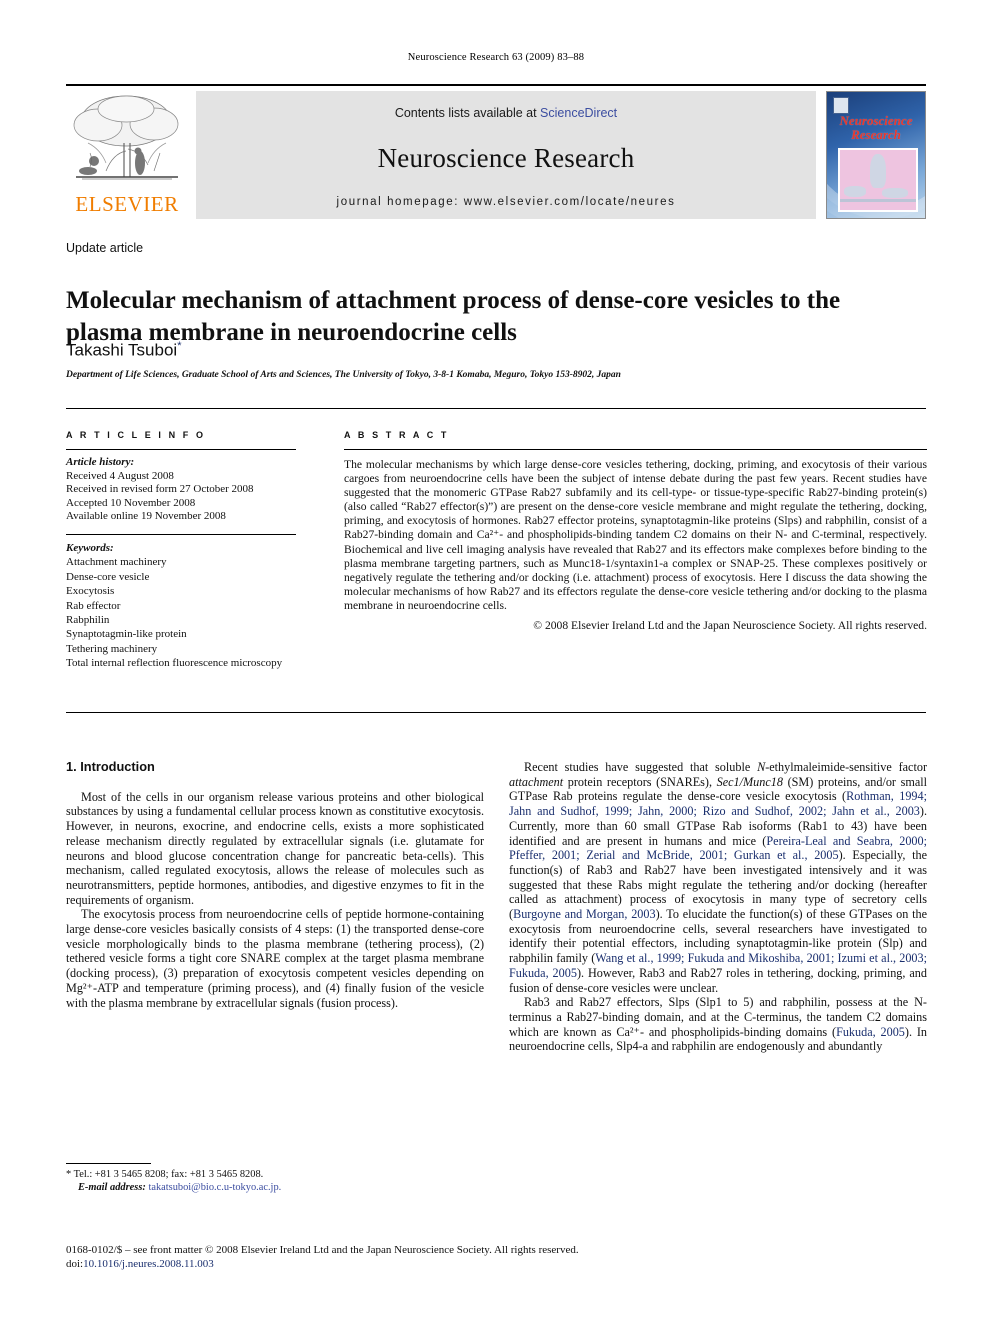 This screenshot has width=992, height=1323. What do you see at coordinates (100, 462) in the screenshot?
I see `article-history-label: Article history:` at bounding box center [100, 462].